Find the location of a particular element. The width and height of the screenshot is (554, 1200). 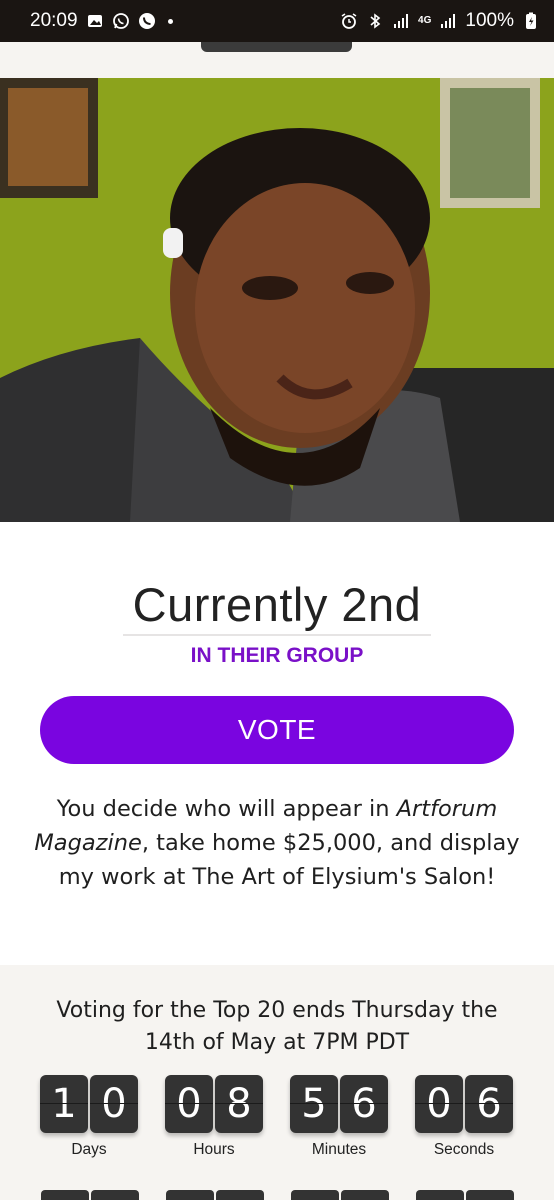

rank-title: Currently 2nd is located at coordinates (277, 604).